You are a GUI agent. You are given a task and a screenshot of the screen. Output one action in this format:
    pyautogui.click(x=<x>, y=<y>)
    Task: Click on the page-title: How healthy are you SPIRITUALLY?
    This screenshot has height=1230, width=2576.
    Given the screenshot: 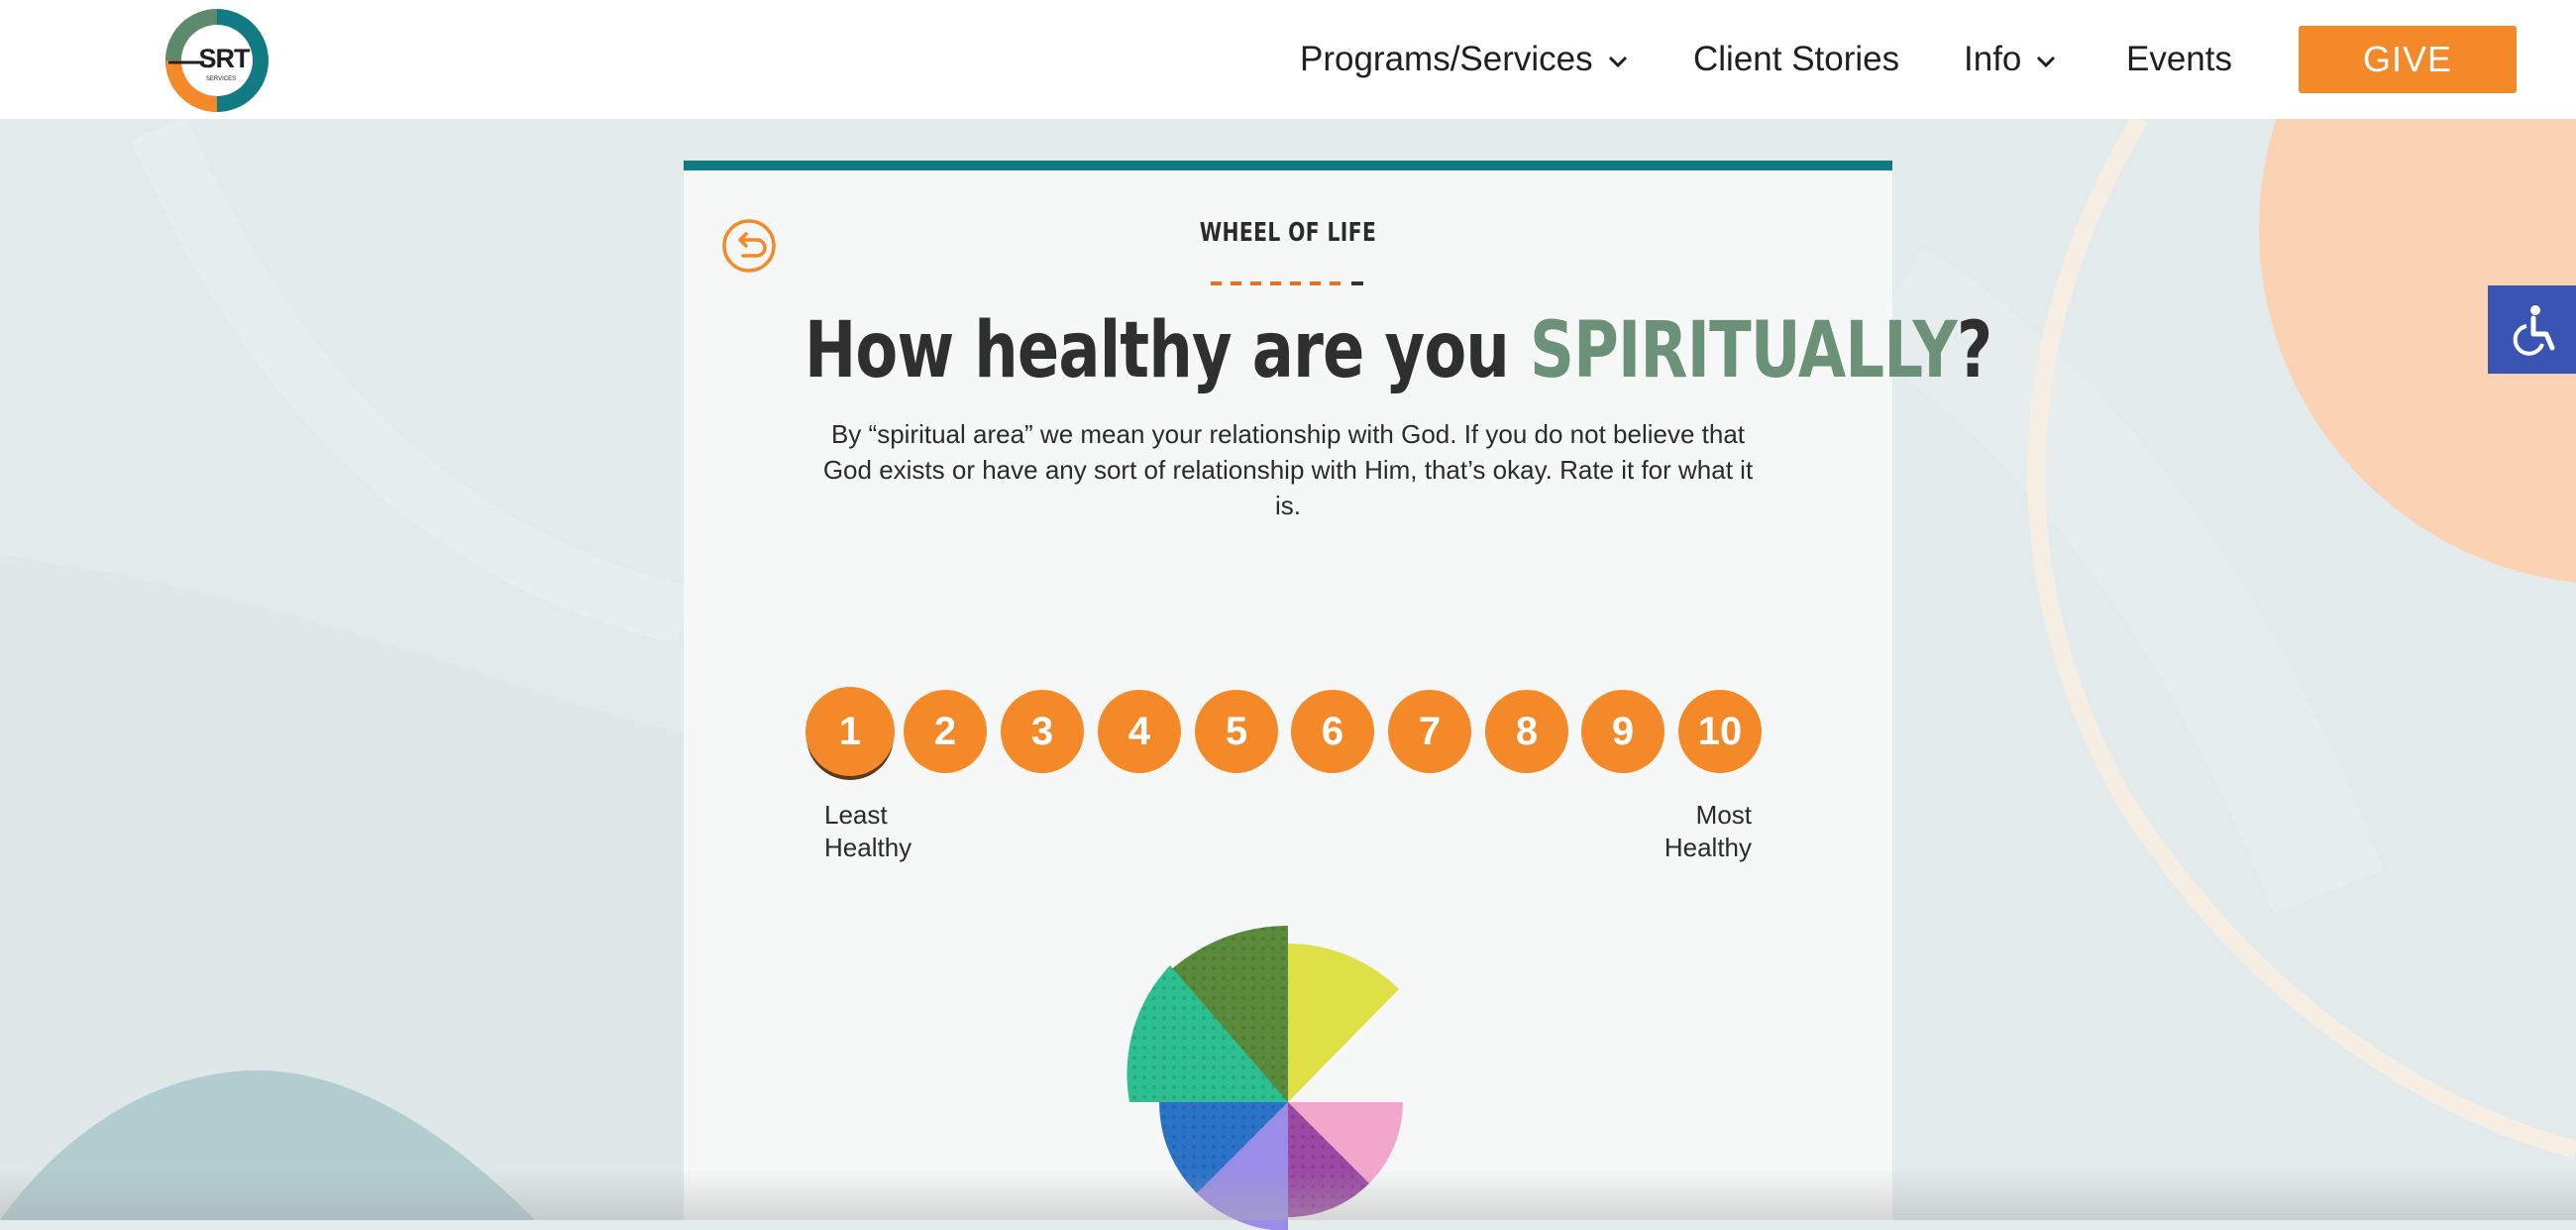 What is the action you would take?
    pyautogui.click(x=1399, y=351)
    